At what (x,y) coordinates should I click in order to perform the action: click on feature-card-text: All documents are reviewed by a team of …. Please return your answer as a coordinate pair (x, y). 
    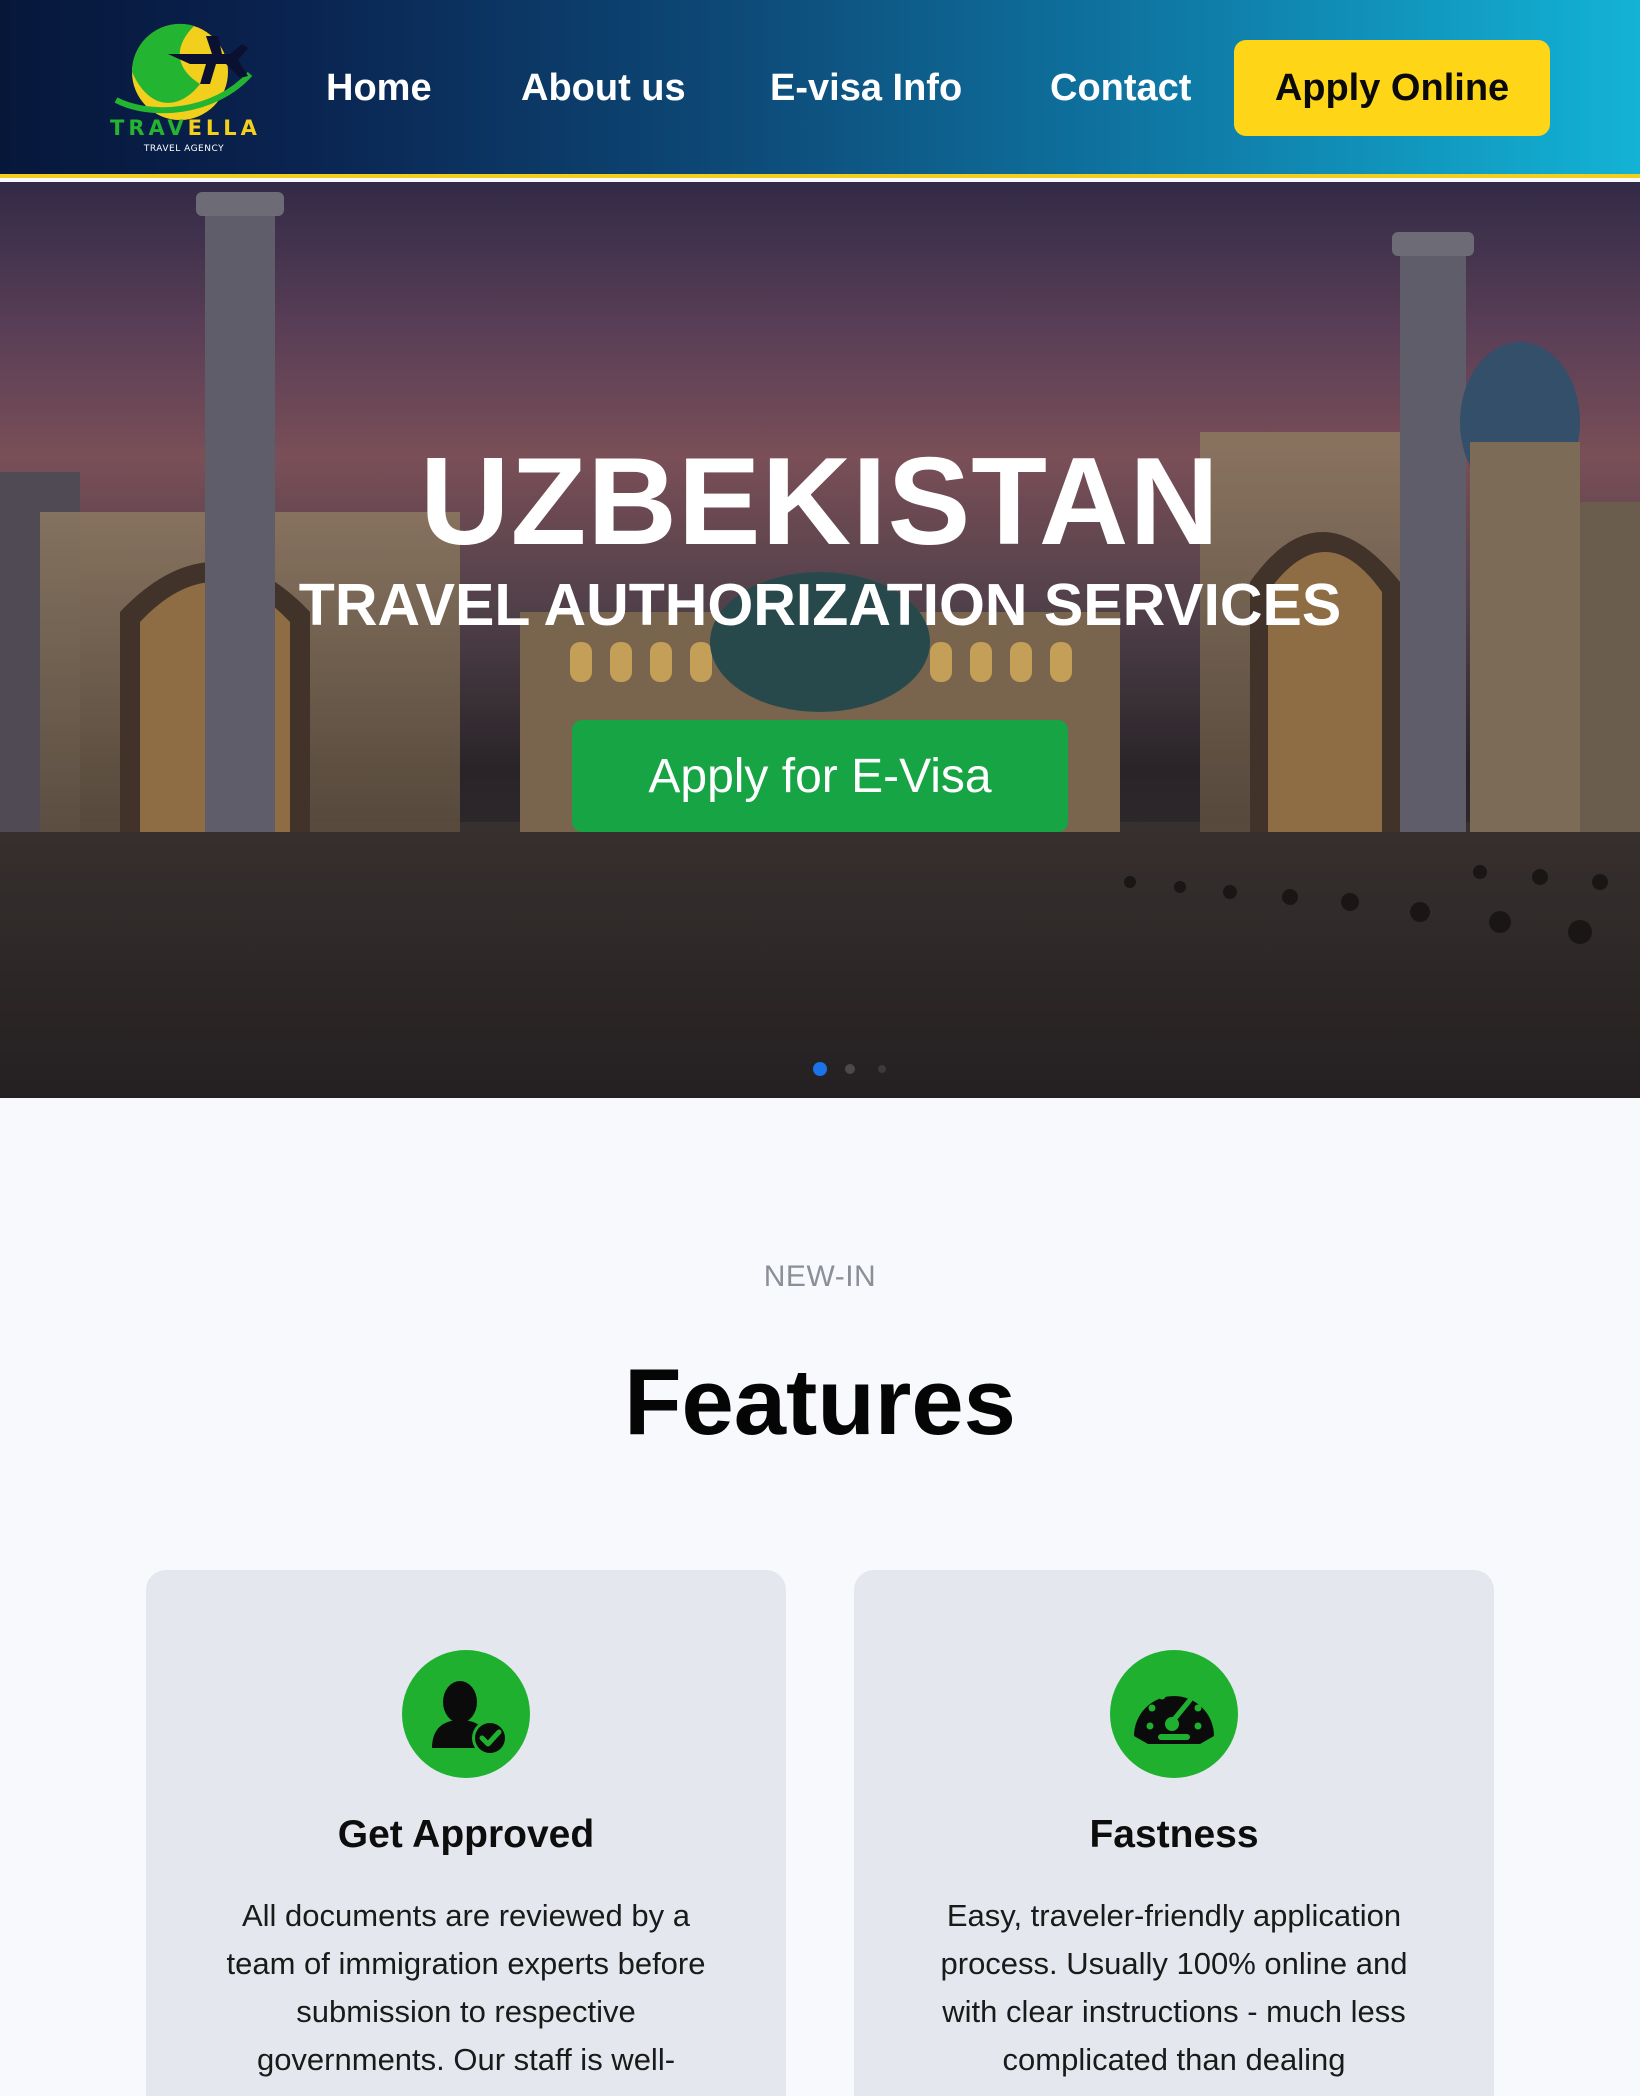
    Looking at the image, I should click on (466, 1987).